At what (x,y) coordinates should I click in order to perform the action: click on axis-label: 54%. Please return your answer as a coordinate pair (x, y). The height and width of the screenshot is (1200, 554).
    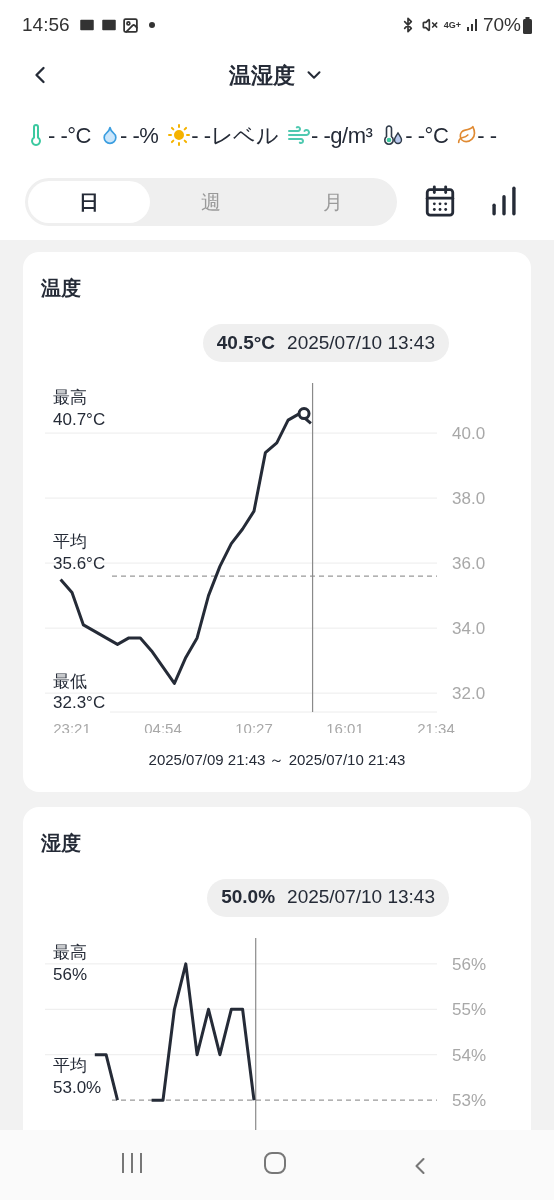
    Looking at the image, I should click on (469, 1055).